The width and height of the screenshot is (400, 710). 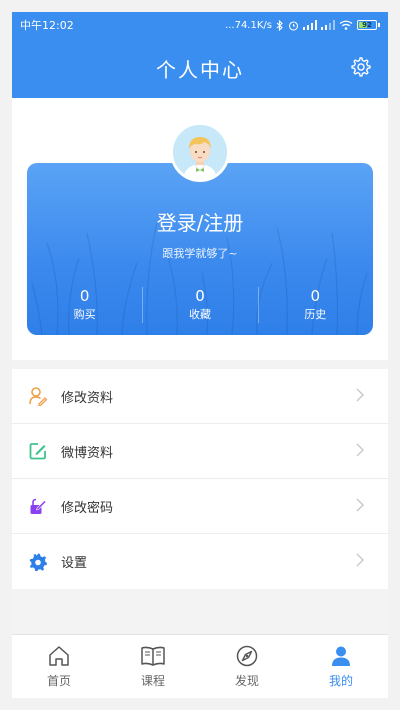 I want to click on page-title: 个人中心, so click(x=200, y=69).